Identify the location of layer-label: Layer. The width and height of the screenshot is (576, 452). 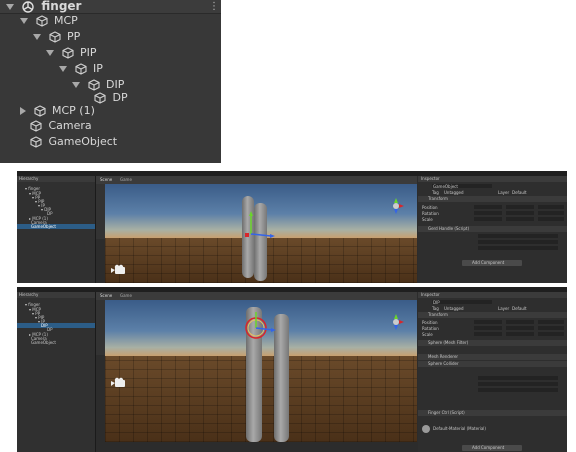
(504, 192).